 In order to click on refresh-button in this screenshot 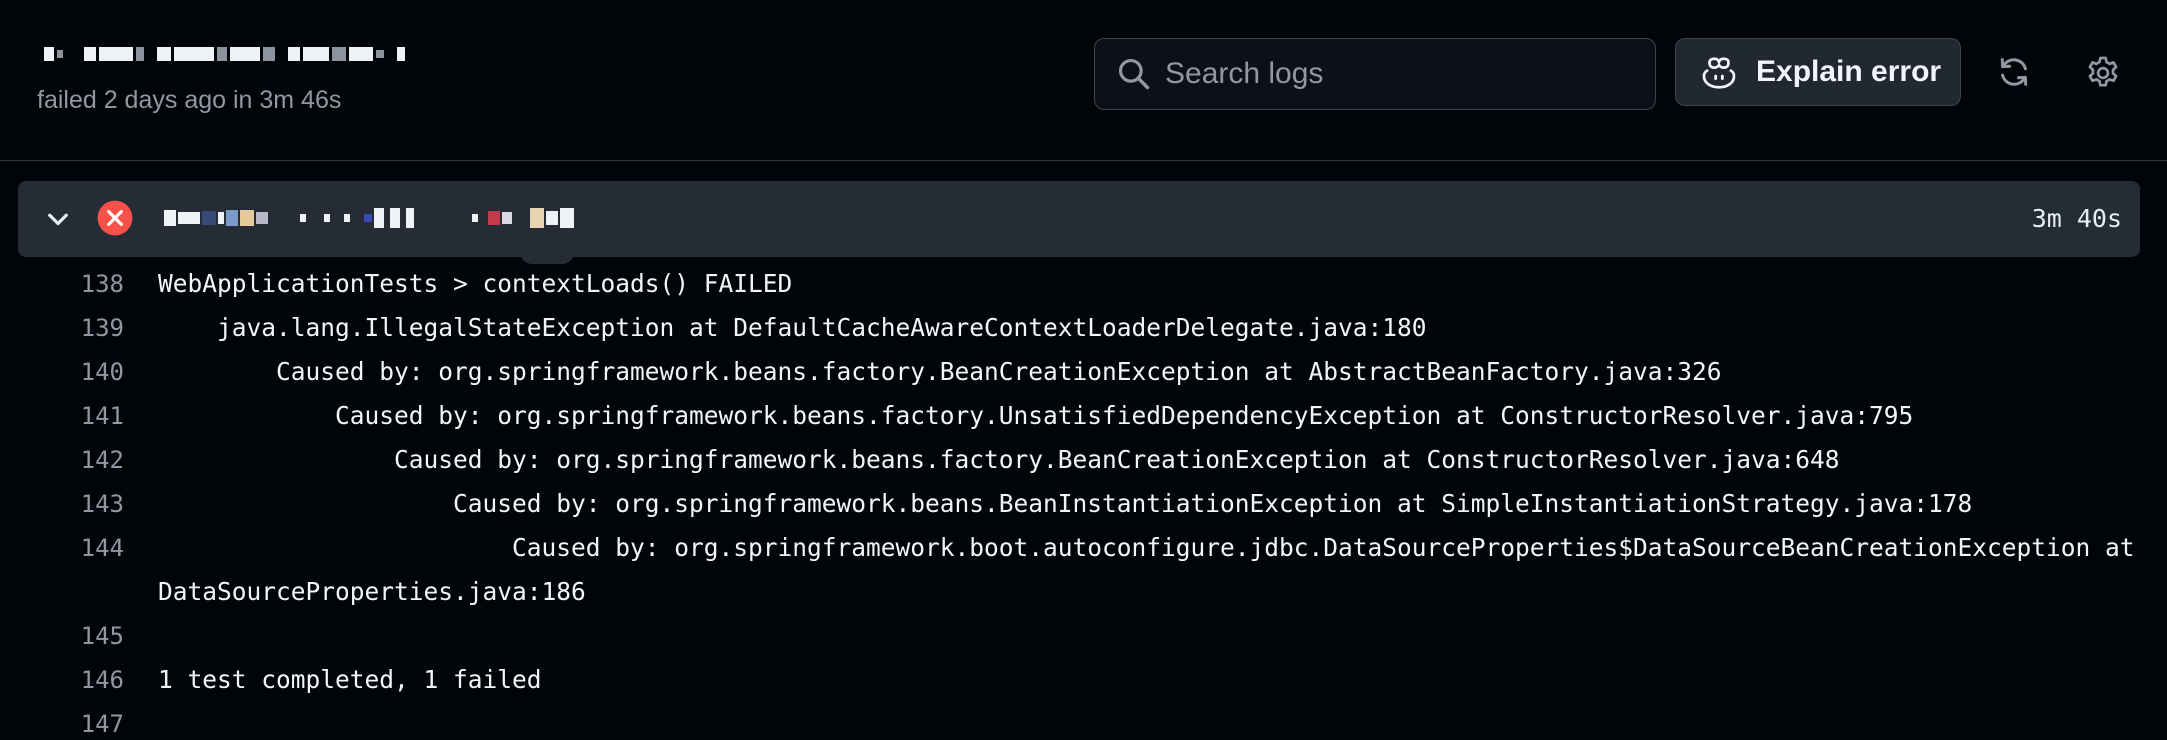, I will do `click(2014, 72)`.